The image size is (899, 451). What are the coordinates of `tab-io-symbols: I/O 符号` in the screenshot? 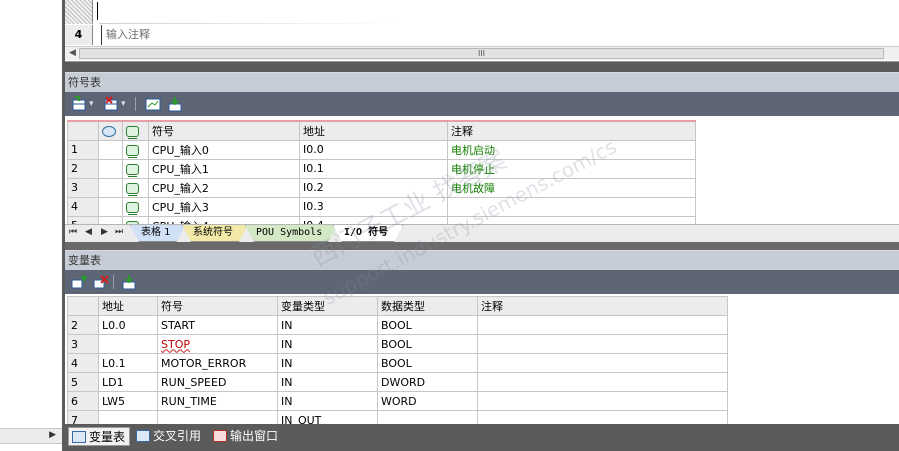 It's located at (368, 233).